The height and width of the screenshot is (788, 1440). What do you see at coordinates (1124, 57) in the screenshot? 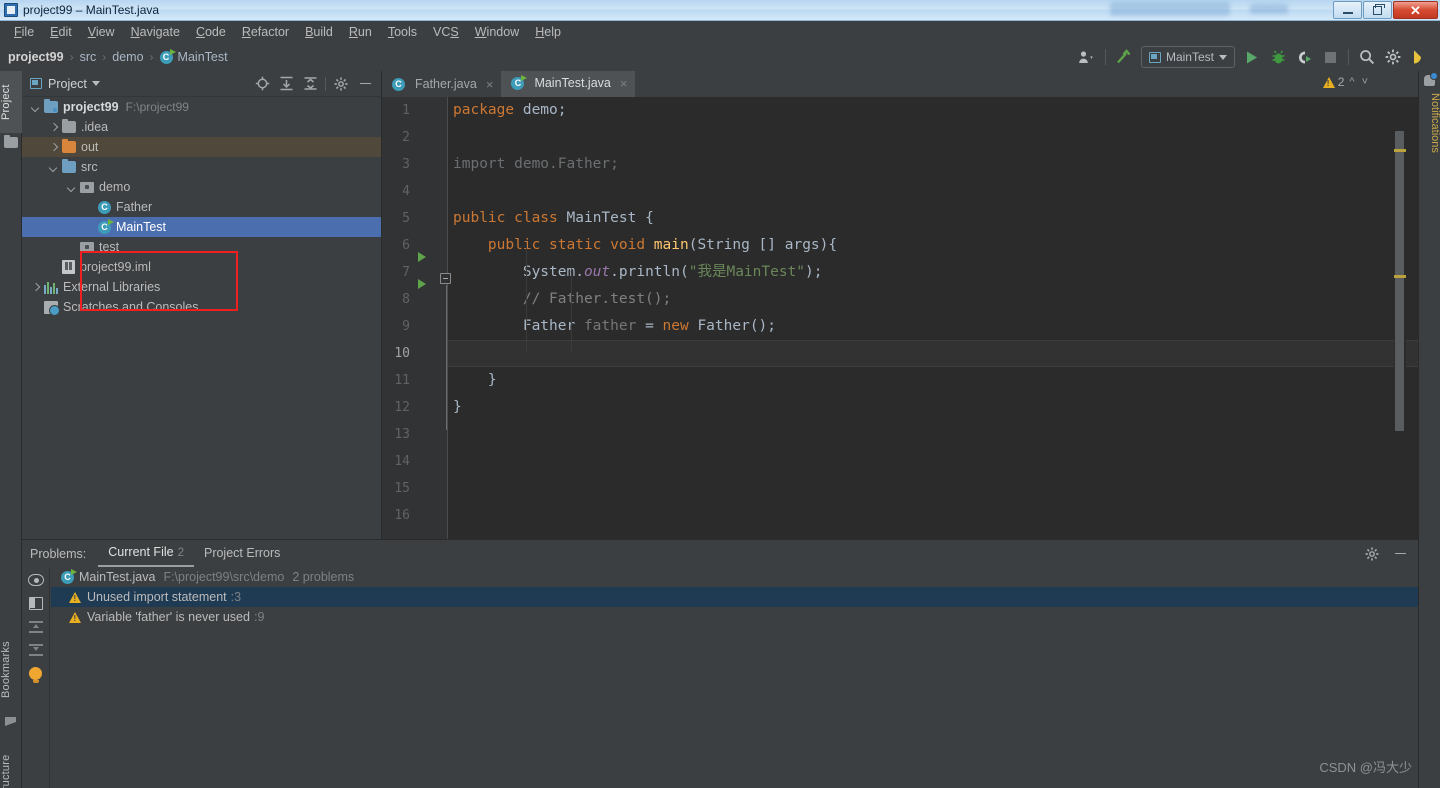
I see `build-hammer-icon` at bounding box center [1124, 57].